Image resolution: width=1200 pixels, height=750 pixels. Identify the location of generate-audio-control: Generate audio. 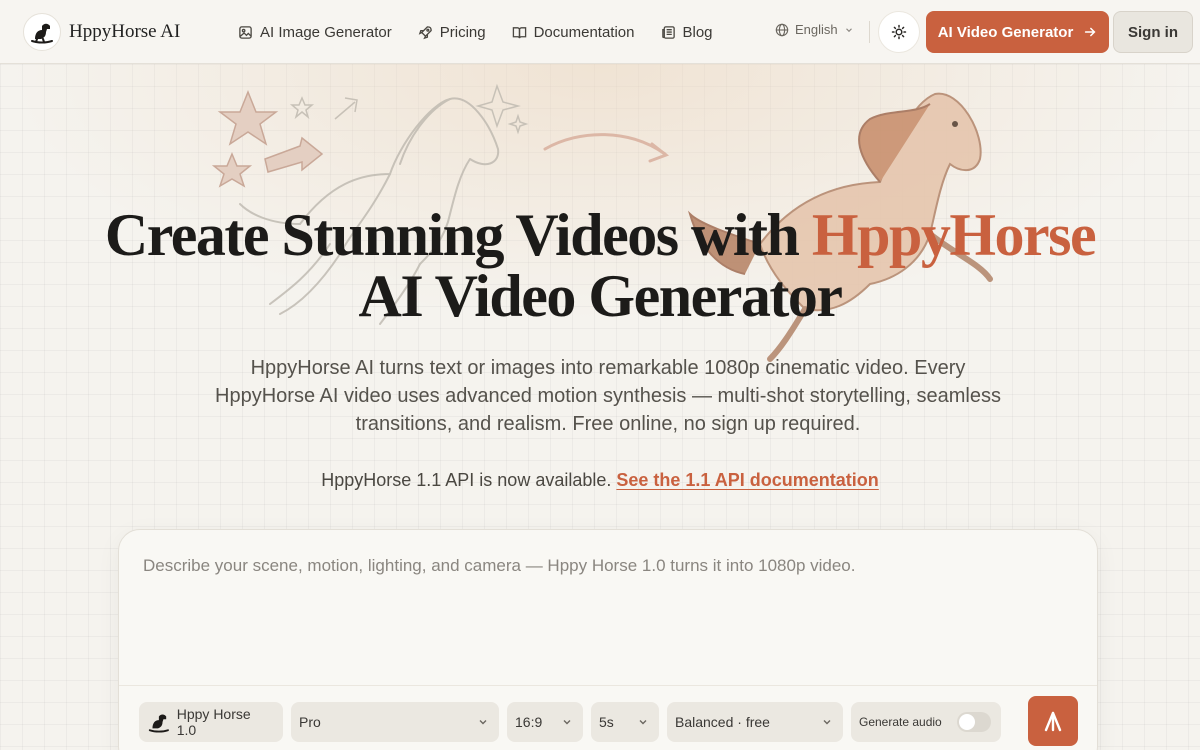
(926, 722).